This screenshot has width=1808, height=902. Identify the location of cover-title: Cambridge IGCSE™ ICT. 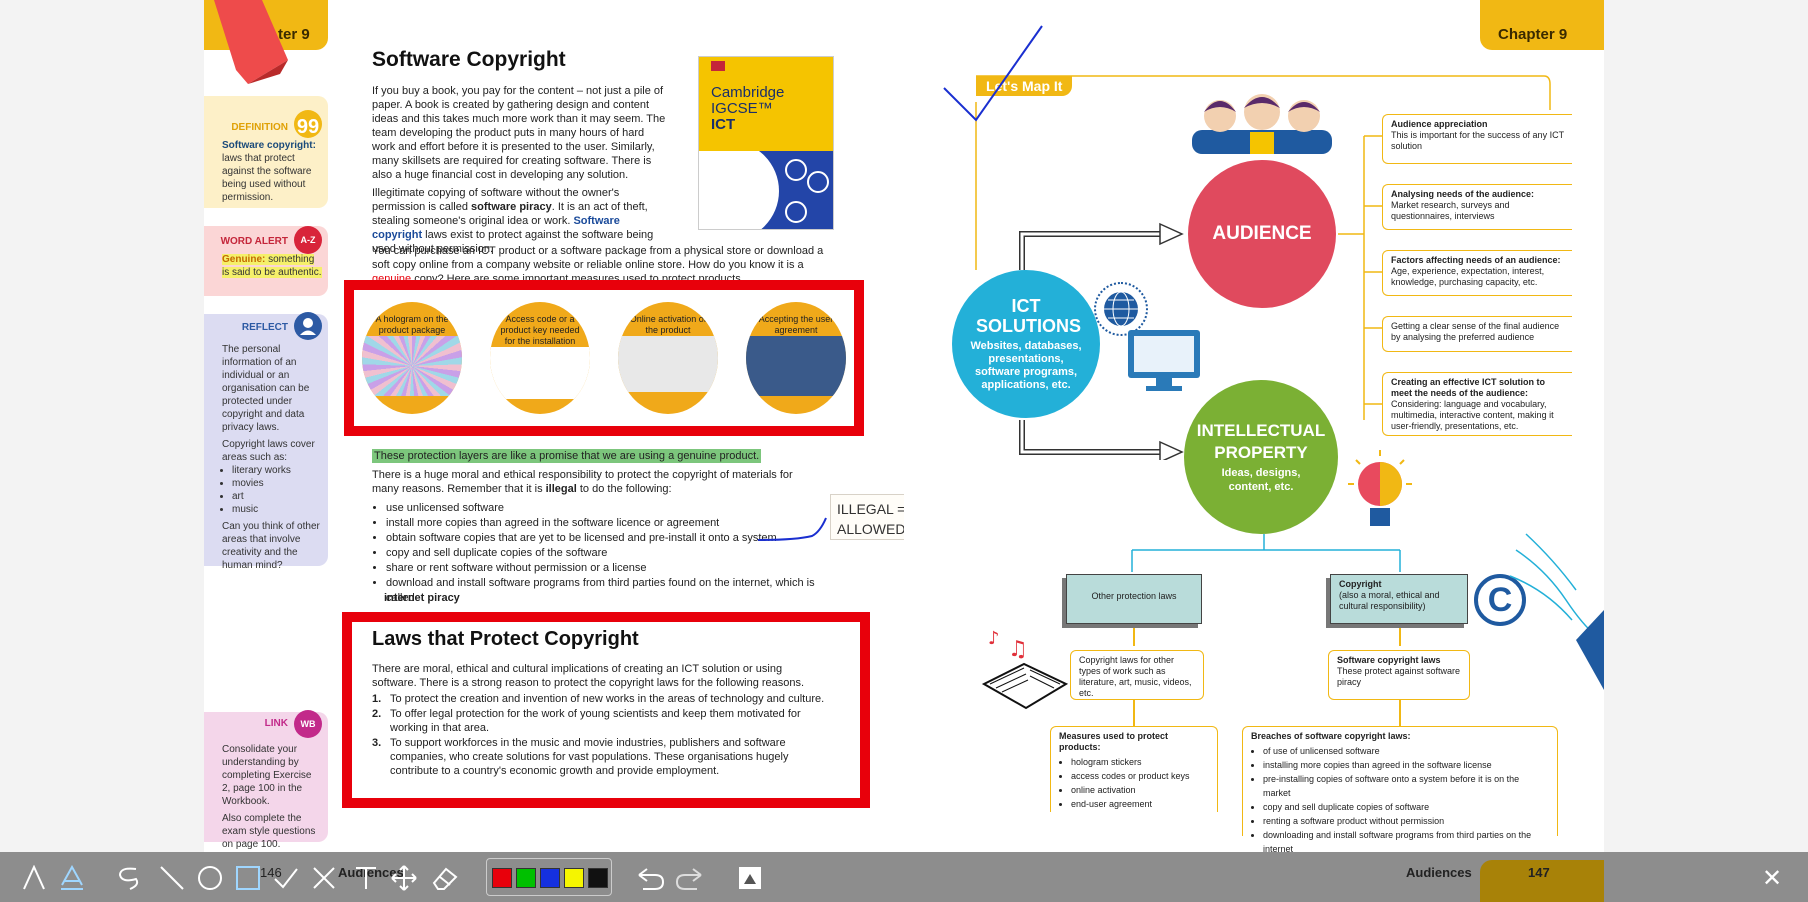
(766, 102).